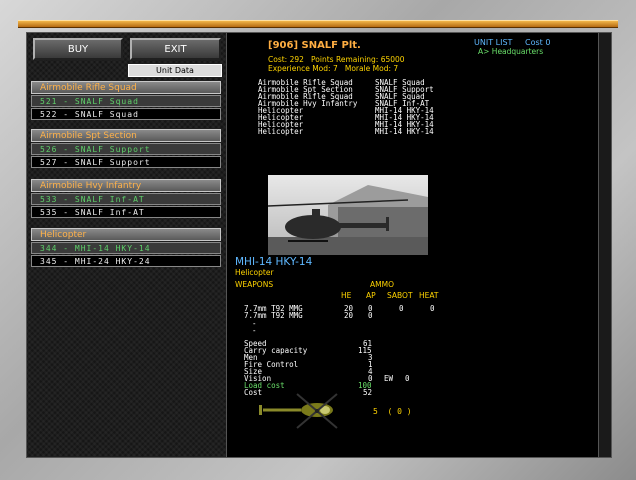  Describe the element at coordinates (429, 295) in the screenshot. I see `col-heat: HEAT` at that location.